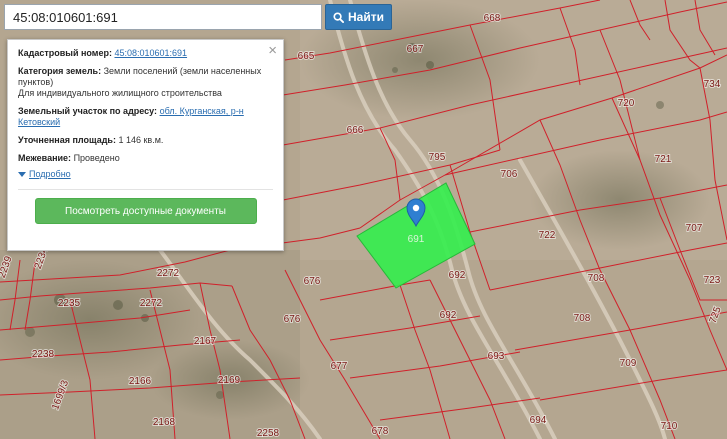 The height and width of the screenshot is (439, 727). Describe the element at coordinates (145, 211) in the screenshot. I see `view-documents-button: Посмотреть доступные документы` at that location.